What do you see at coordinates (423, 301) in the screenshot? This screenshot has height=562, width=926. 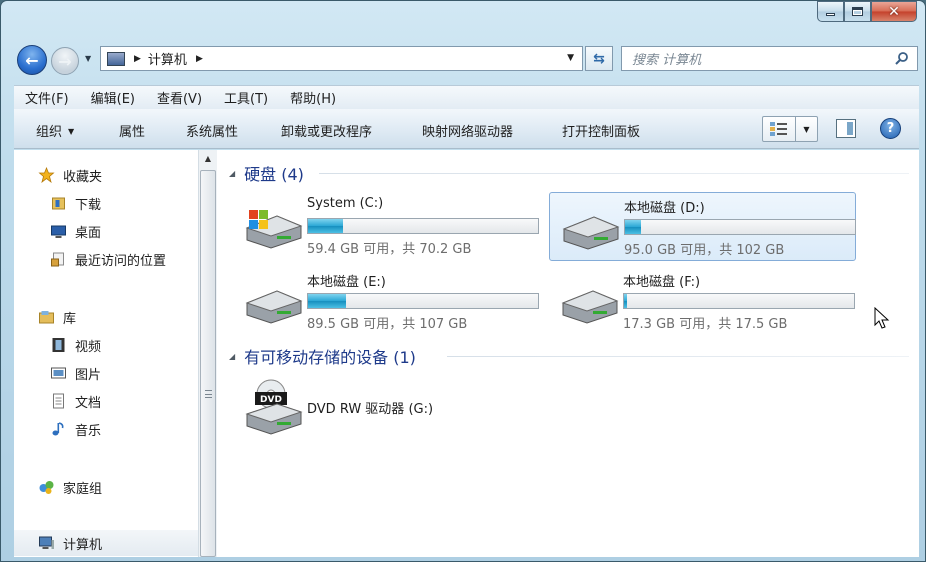 I see `drive-e-usage-bar` at bounding box center [423, 301].